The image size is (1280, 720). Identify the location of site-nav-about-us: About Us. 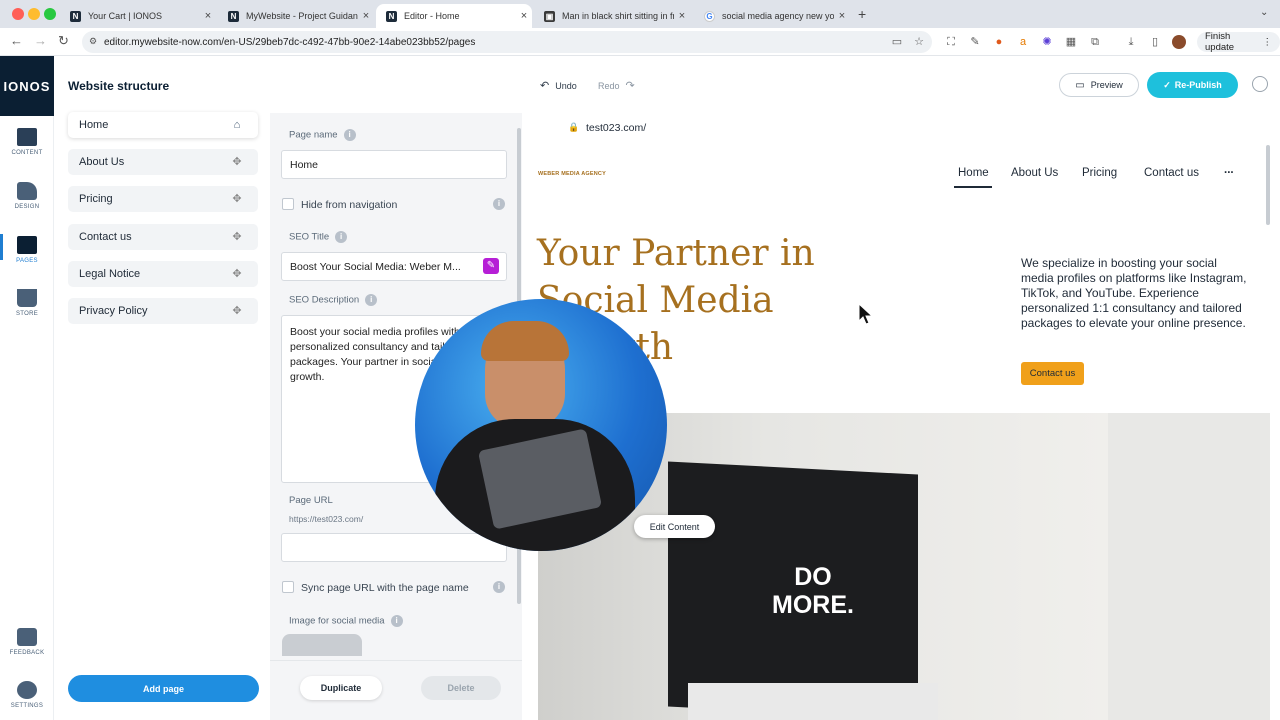
(1034, 173).